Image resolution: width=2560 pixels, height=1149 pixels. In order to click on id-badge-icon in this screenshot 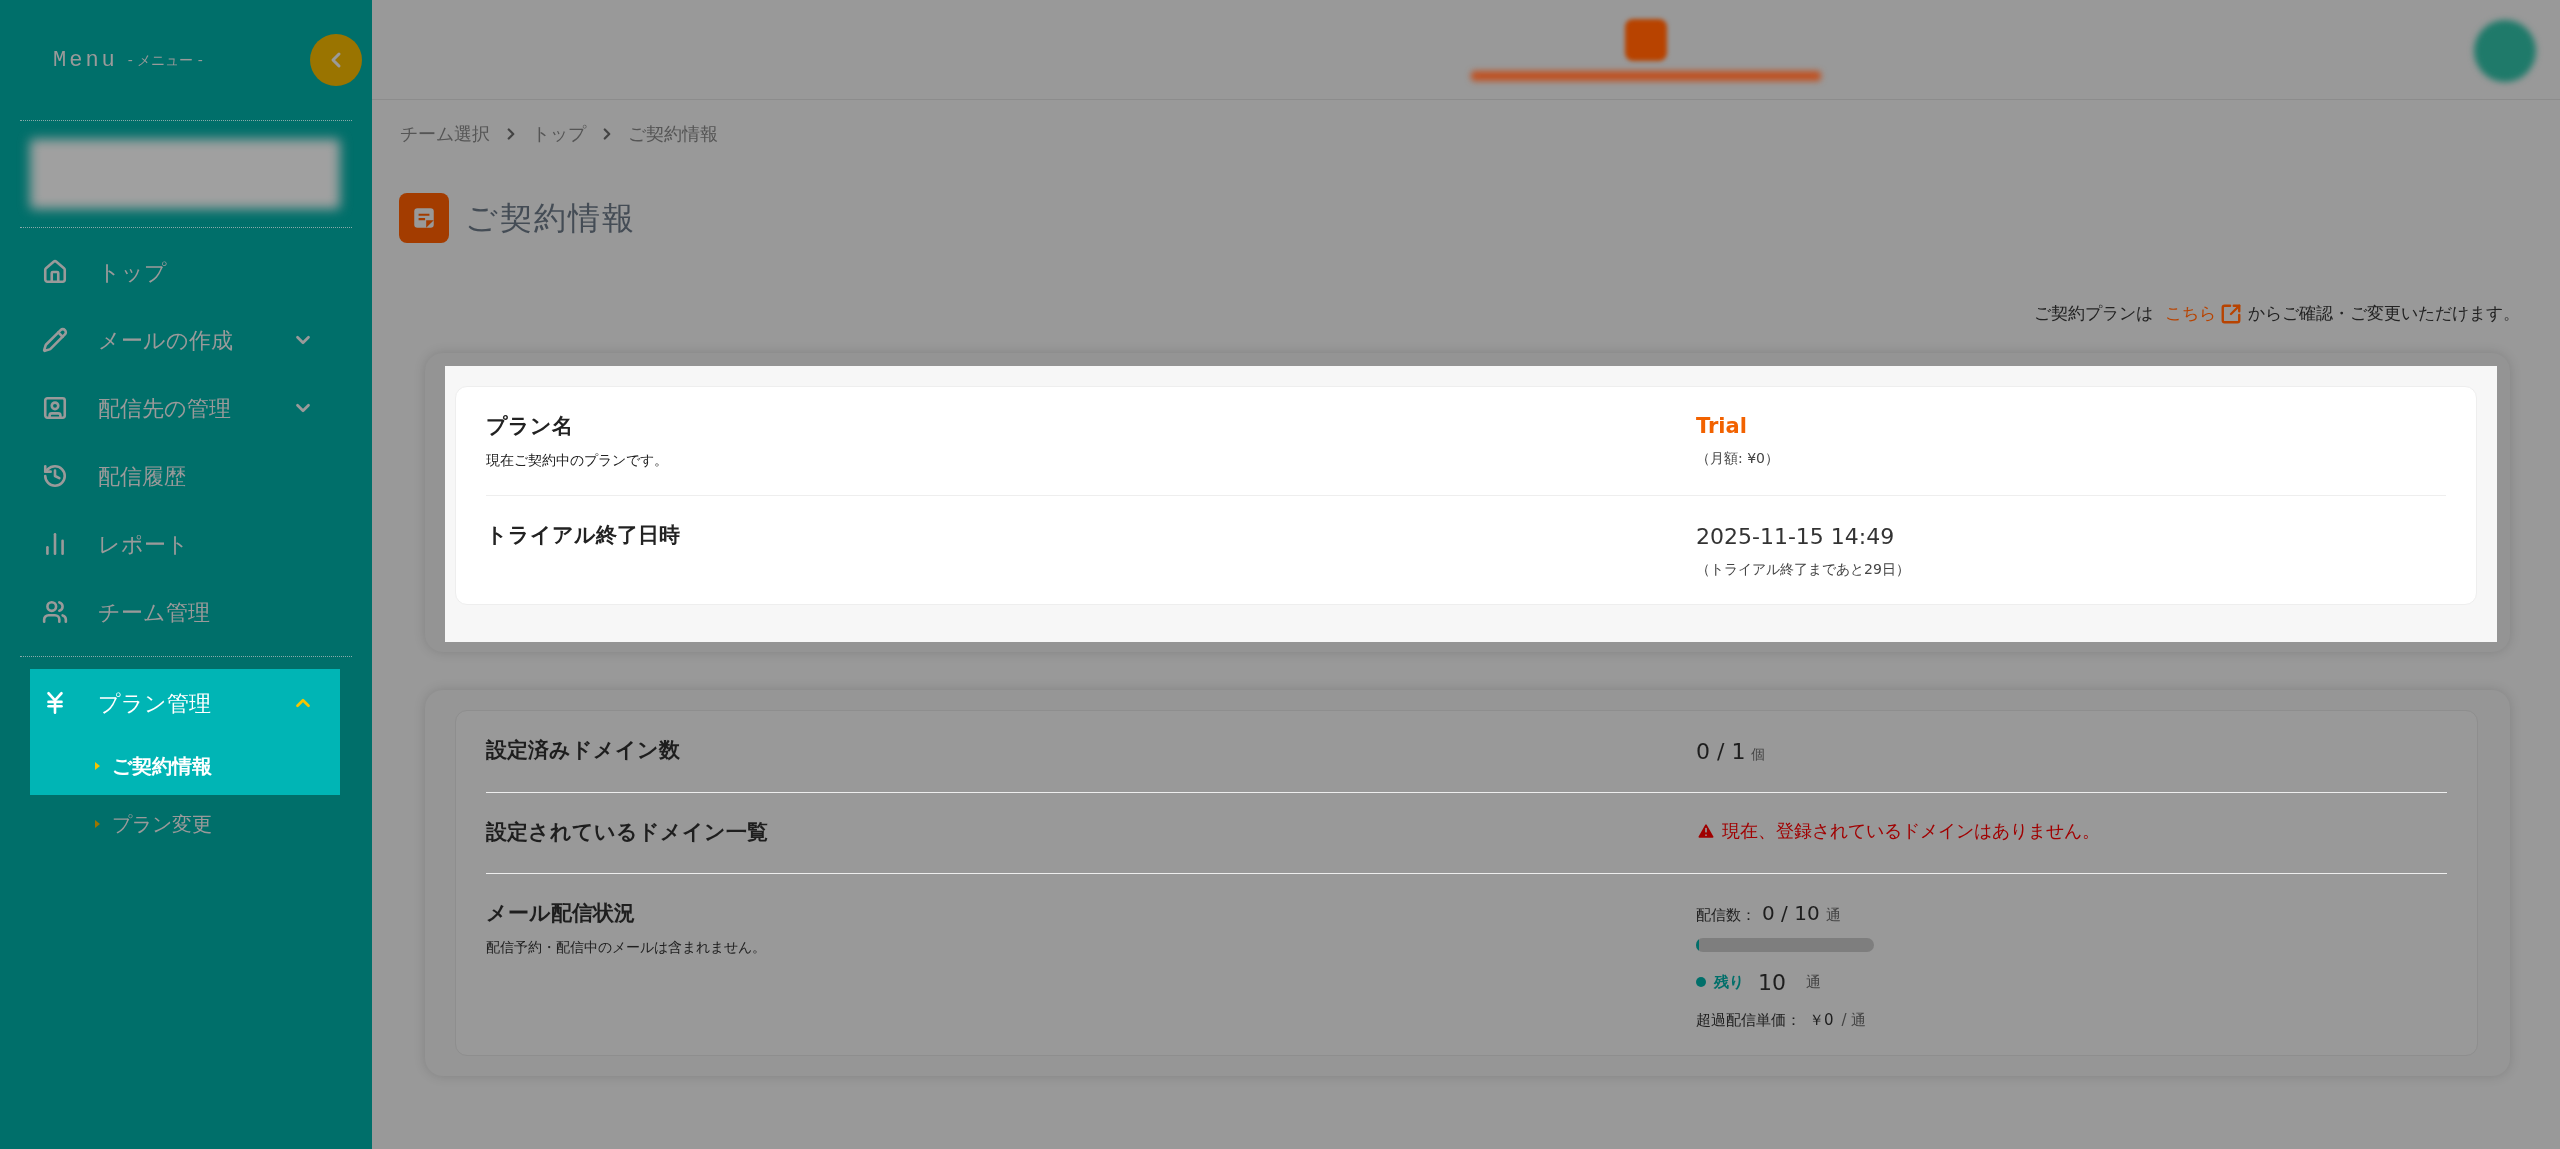, I will do `click(55, 408)`.